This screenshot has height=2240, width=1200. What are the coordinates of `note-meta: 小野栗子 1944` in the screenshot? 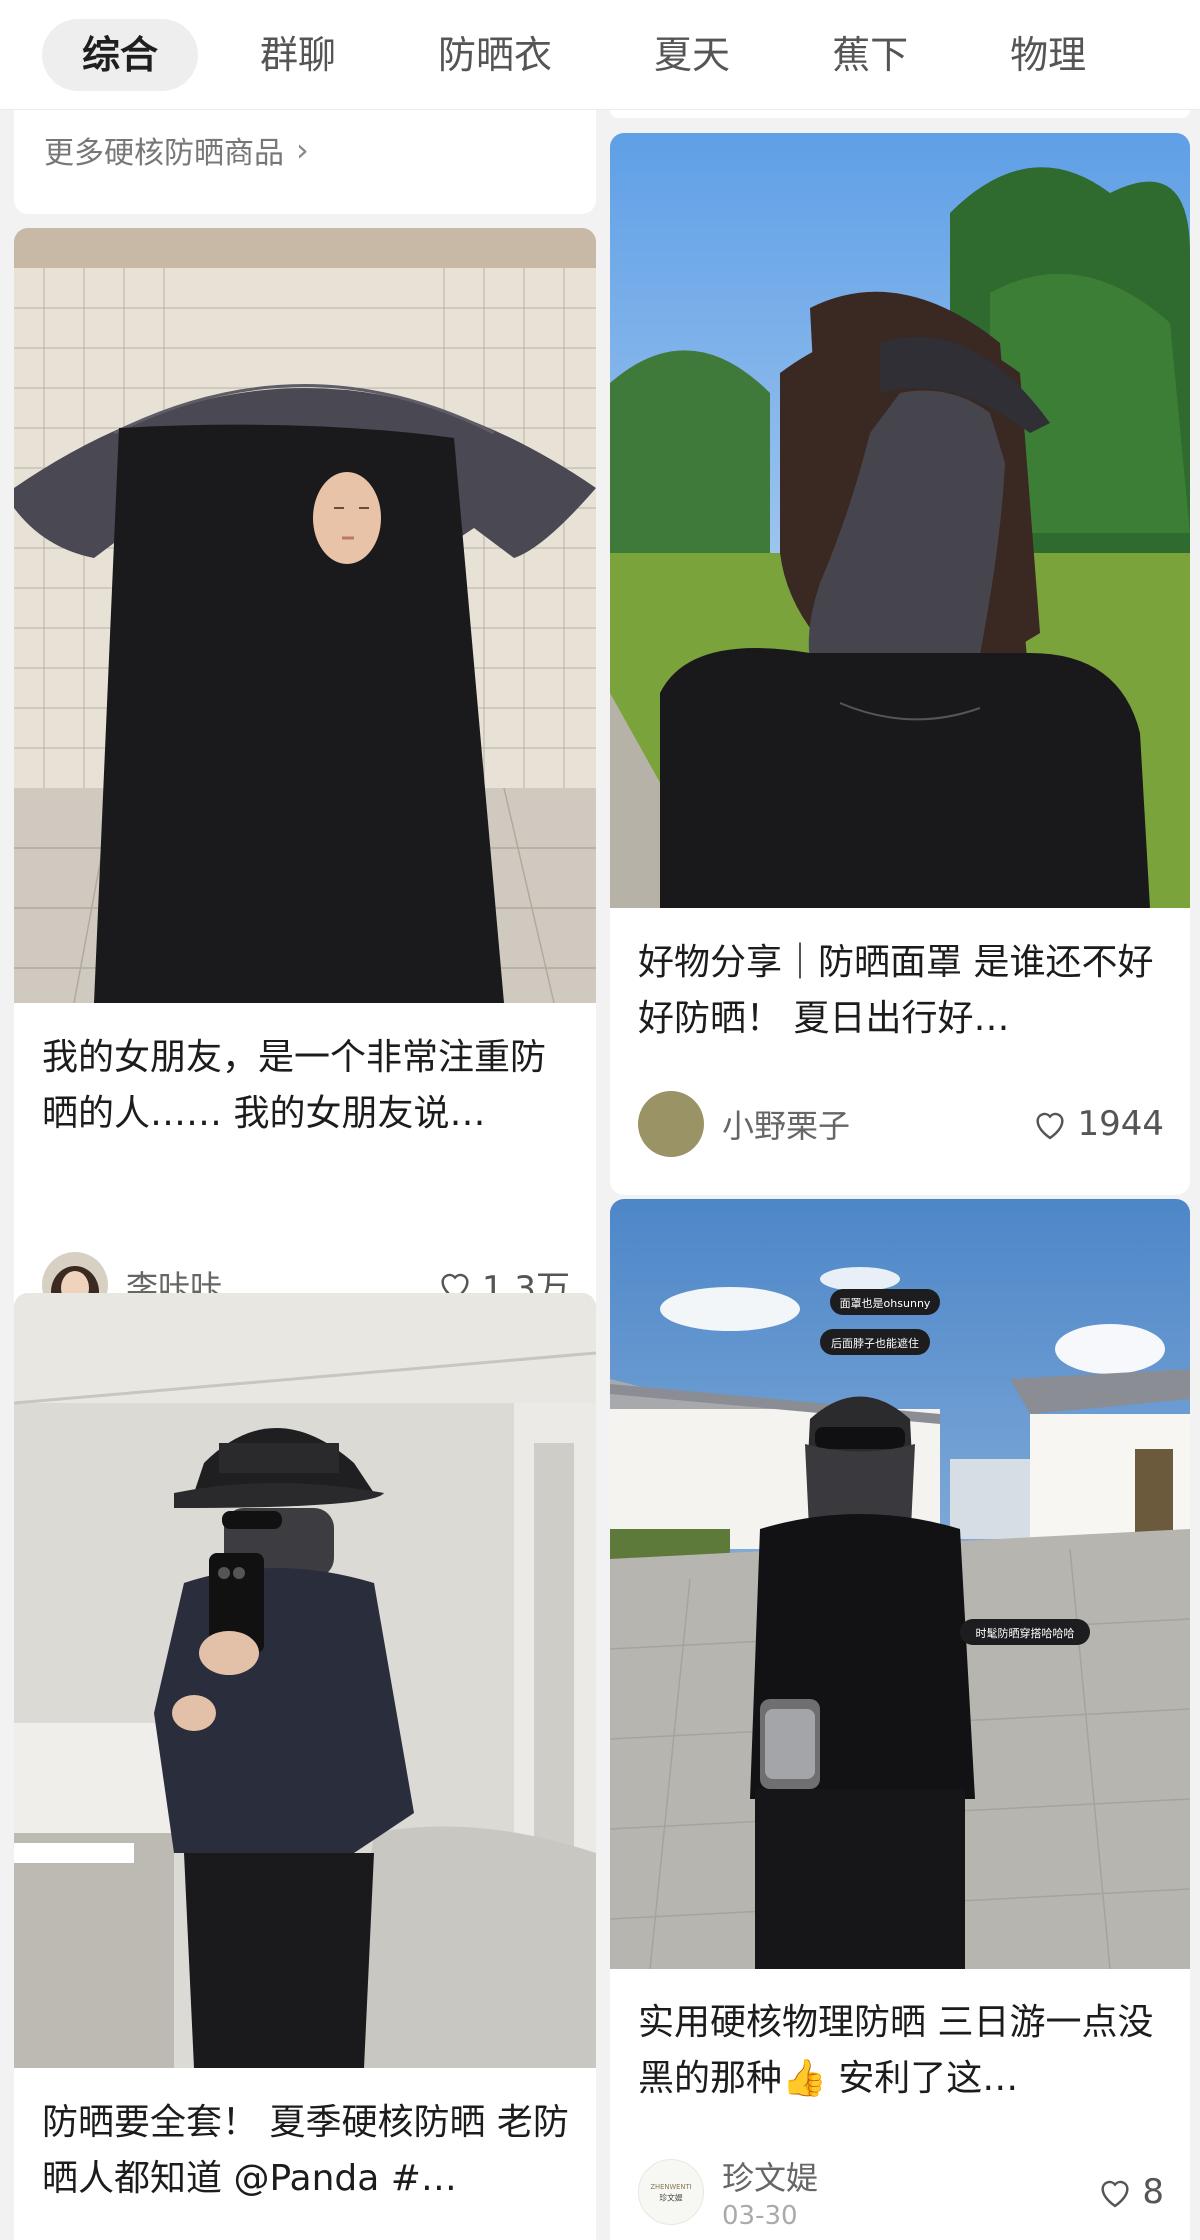 It's located at (901, 1124).